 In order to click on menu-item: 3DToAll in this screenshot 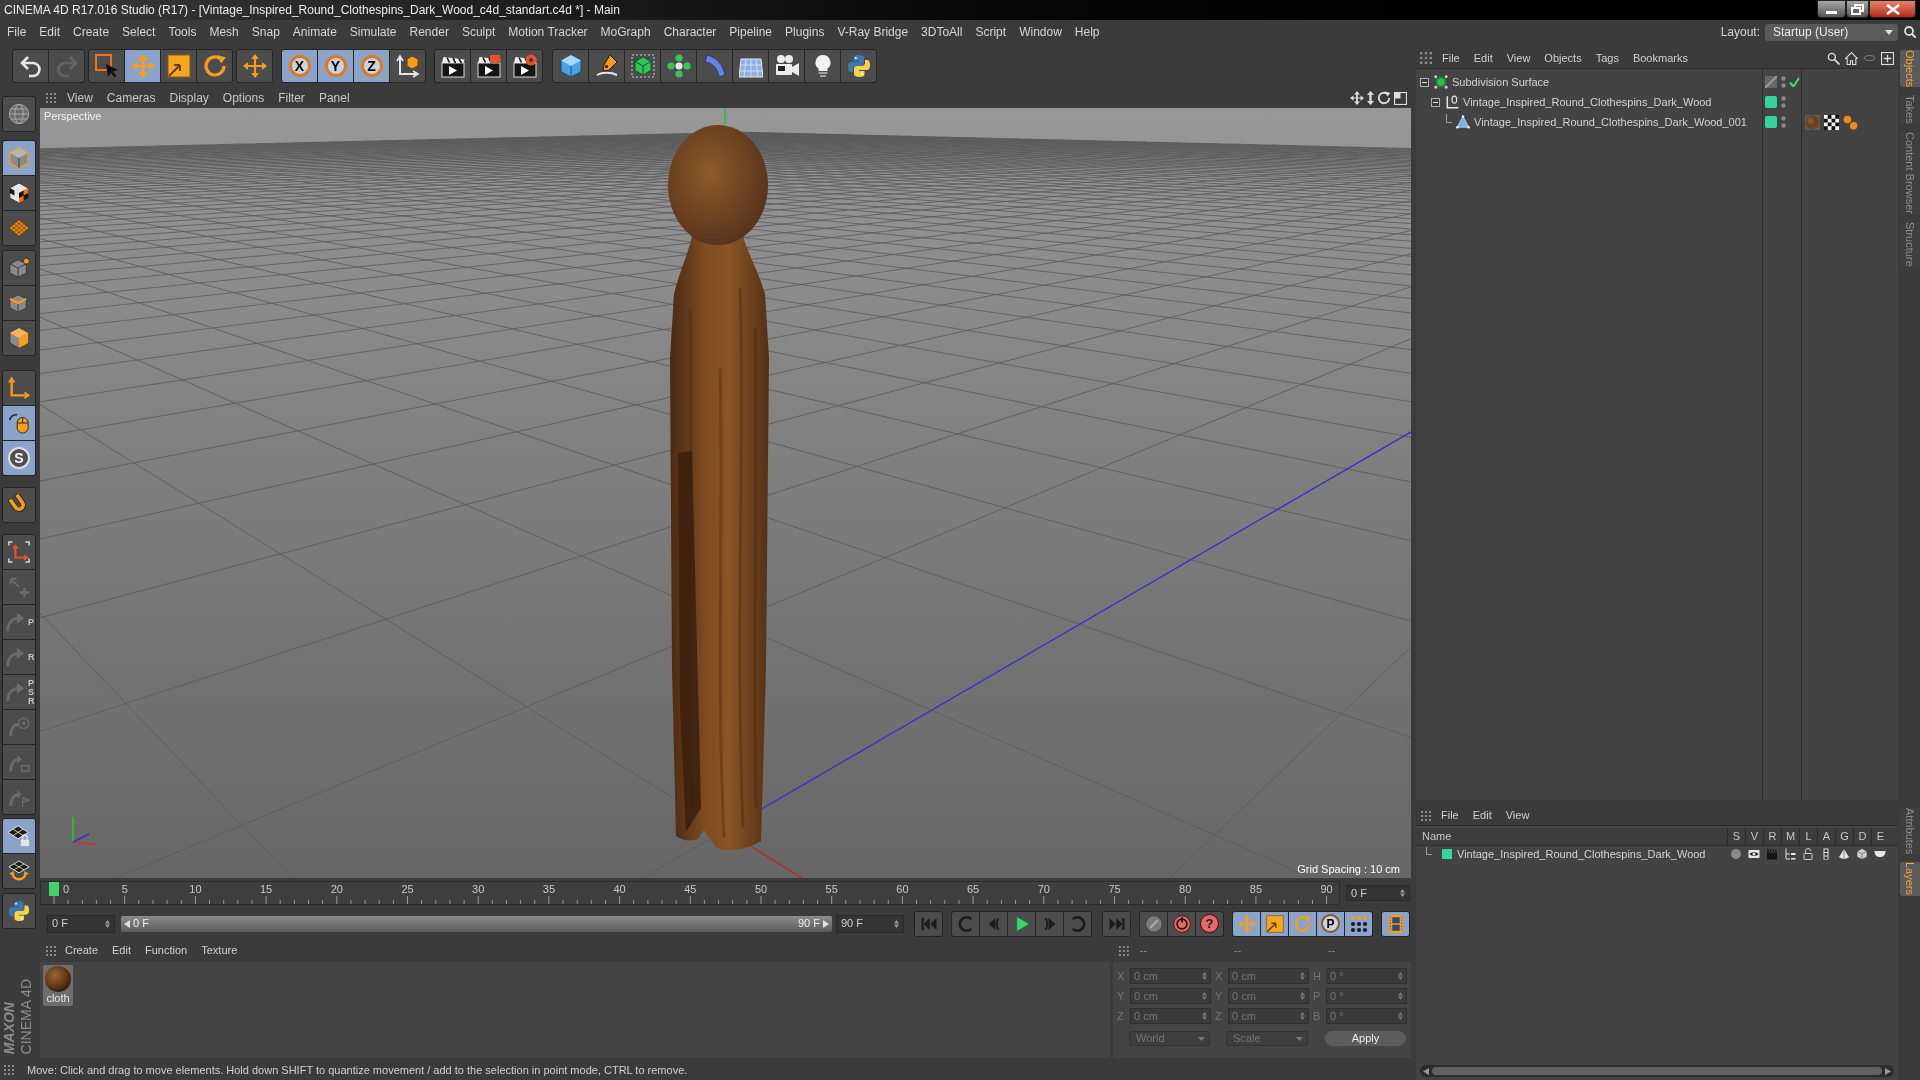, I will do `click(942, 32)`.